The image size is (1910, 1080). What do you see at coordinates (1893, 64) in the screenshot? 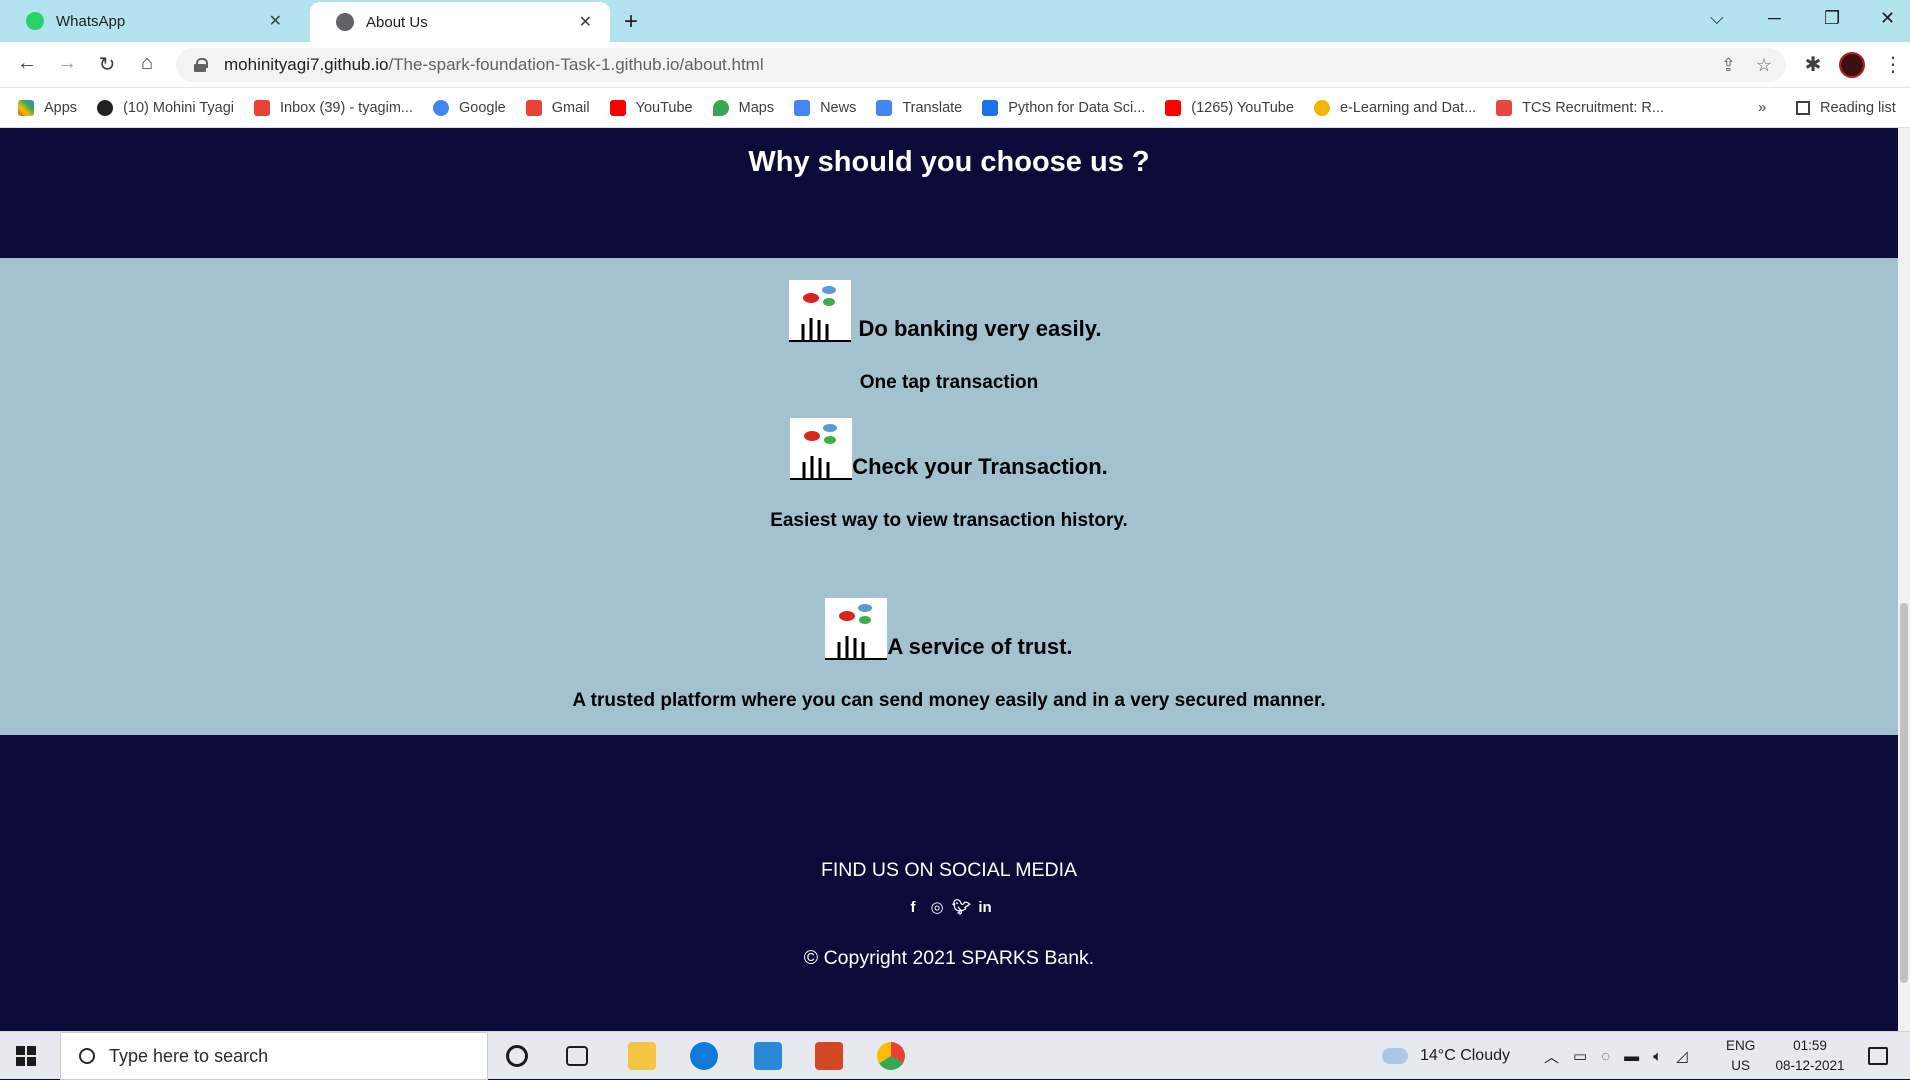
I see `menu-icon: ⋮` at bounding box center [1893, 64].